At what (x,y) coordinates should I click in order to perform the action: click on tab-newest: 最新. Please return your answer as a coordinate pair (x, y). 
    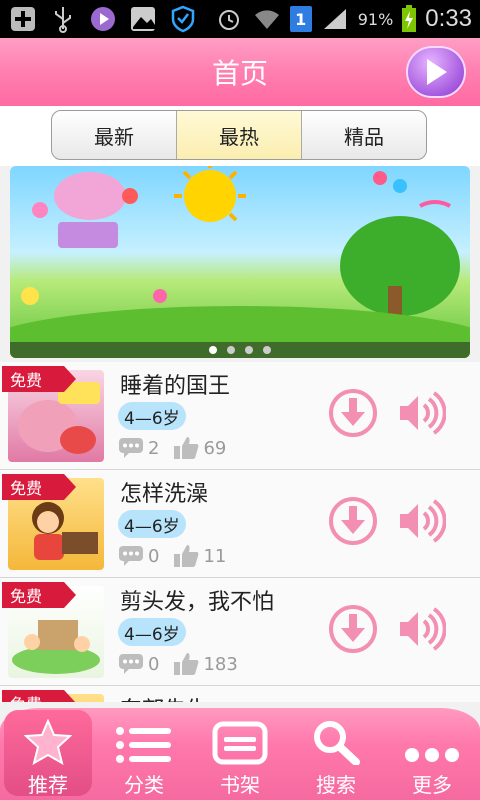
    Looking at the image, I should click on (114, 135).